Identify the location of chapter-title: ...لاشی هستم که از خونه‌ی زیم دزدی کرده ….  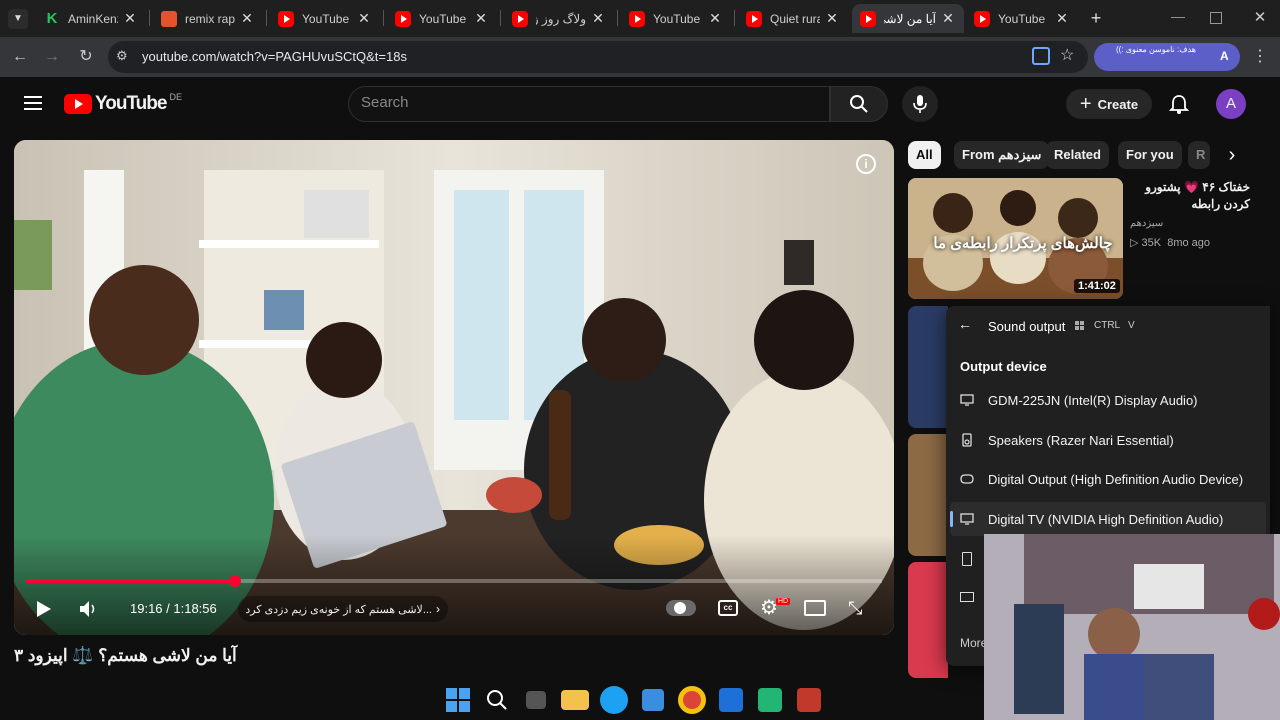
(343, 609).